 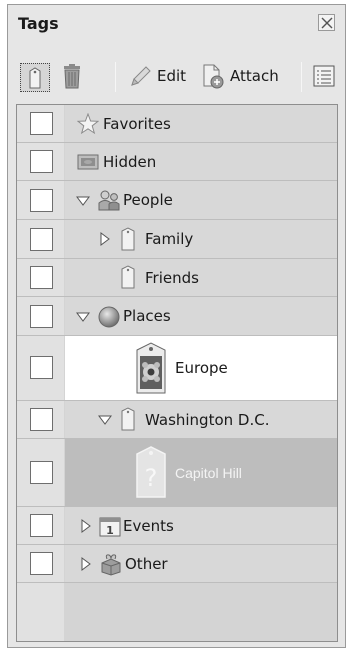 I want to click on panel-title: Tags, so click(x=38, y=23).